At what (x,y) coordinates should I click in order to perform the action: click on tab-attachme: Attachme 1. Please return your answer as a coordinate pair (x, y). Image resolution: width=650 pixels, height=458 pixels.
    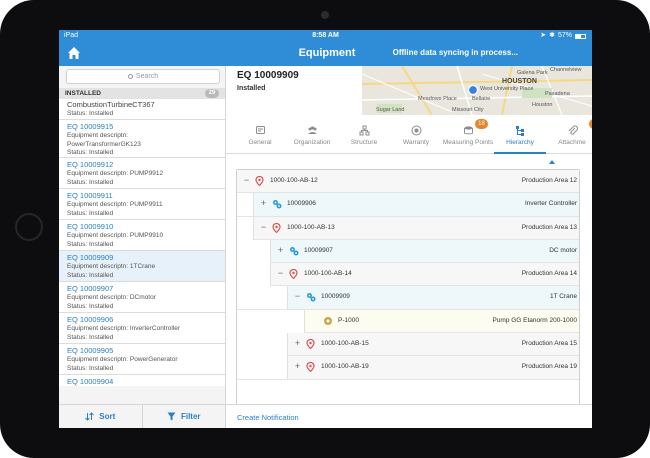
    Looking at the image, I should click on (569, 135).